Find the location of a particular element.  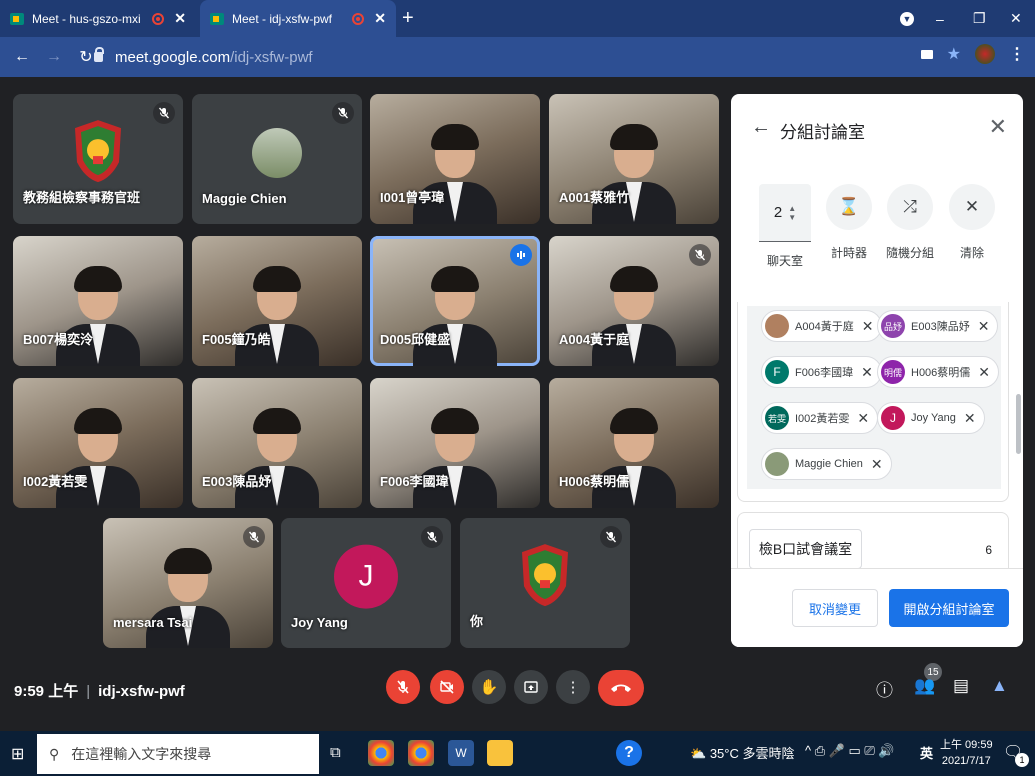

stepper-arrows-icon: ▲ ▼ is located at coordinates (792, 213).